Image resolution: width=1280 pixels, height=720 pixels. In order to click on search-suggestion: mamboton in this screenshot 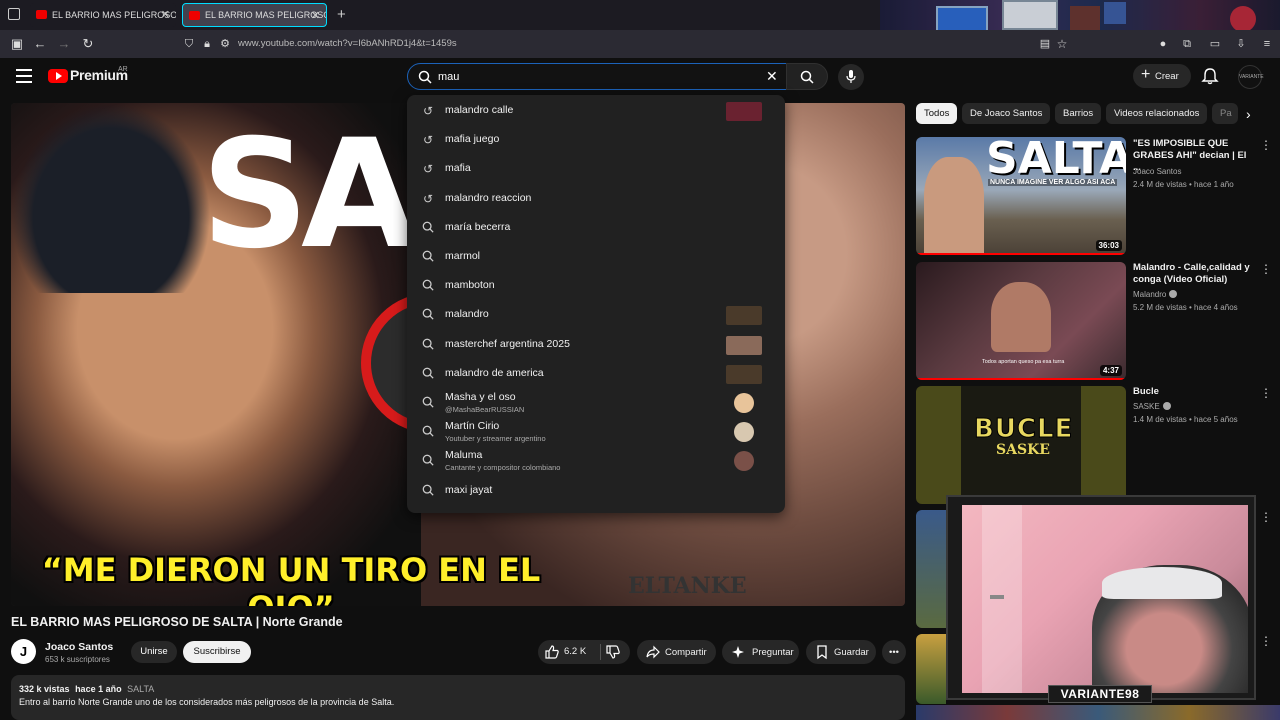, I will do `click(596, 286)`.